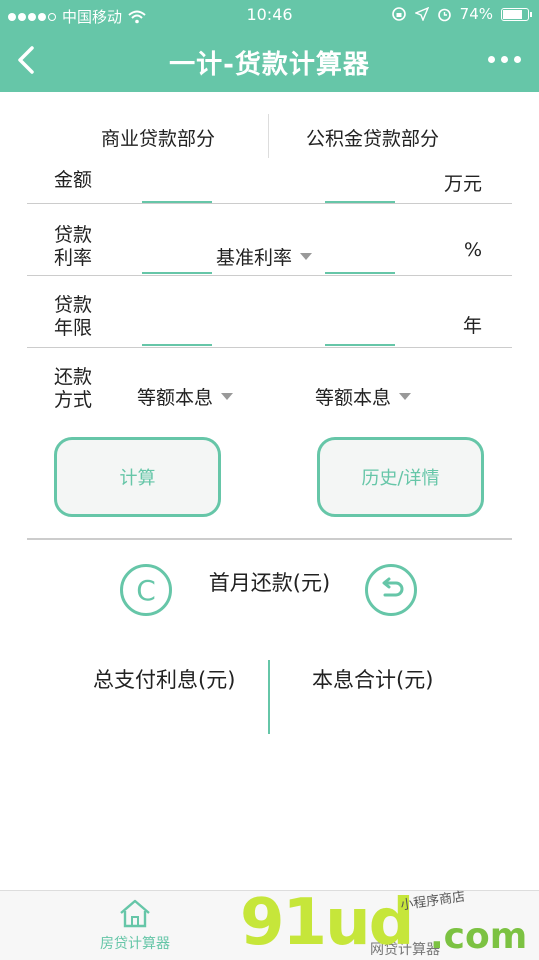  Describe the element at coordinates (269, 15) in the screenshot. I see `status-bar: 中国移动 10:46 74%` at that location.